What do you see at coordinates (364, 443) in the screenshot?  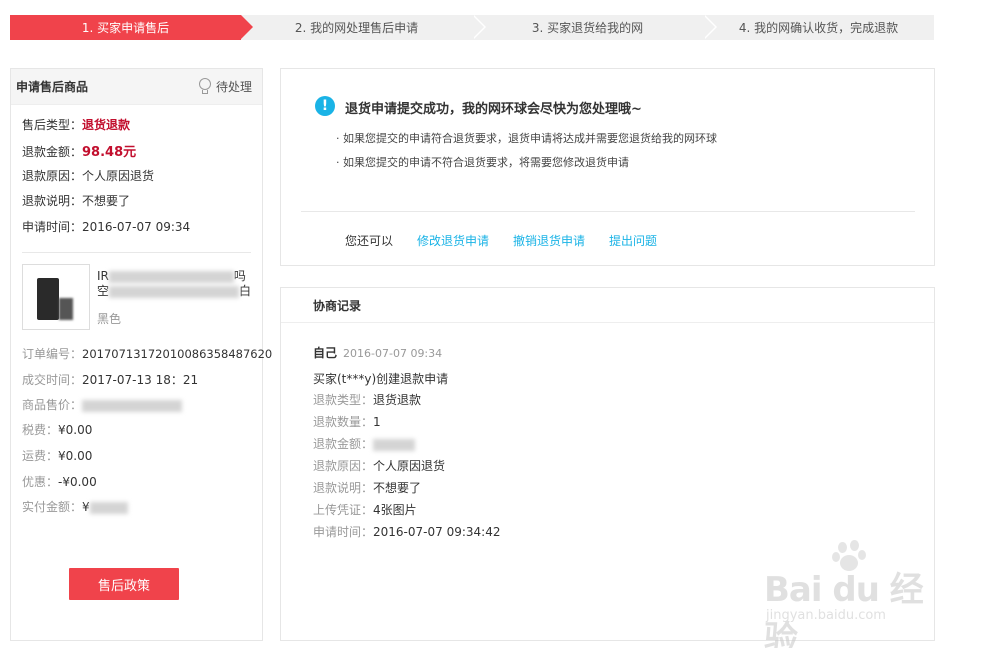 I see `record-amount-row: 退款金额：` at bounding box center [364, 443].